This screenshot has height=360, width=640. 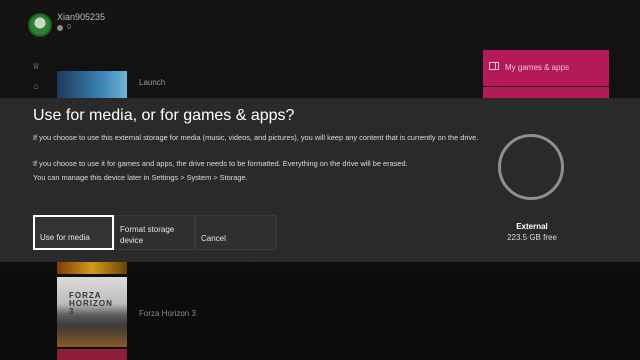 What do you see at coordinates (92, 86) in the screenshot?
I see `launch-tile` at bounding box center [92, 86].